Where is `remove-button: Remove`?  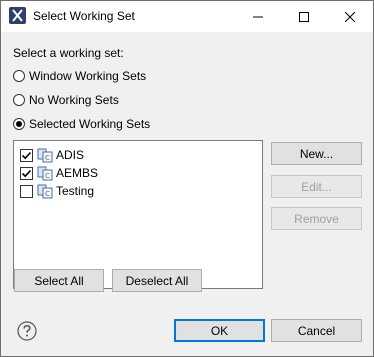 remove-button: Remove is located at coordinates (316, 218).